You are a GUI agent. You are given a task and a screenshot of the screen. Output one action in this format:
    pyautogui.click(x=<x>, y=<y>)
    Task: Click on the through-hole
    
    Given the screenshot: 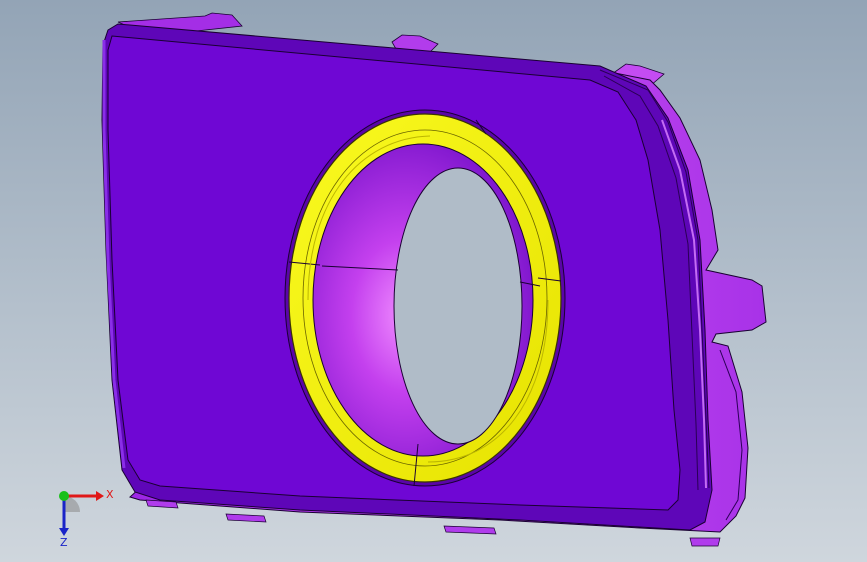 What is the action you would take?
    pyautogui.click(x=458, y=306)
    